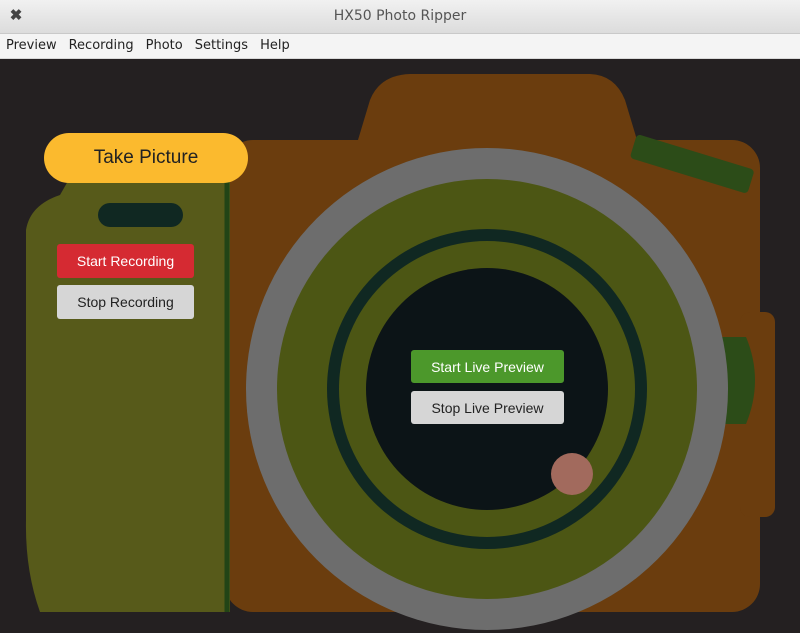 Image resolution: width=800 pixels, height=633 pixels. I want to click on menu-bar: Preview Recording Photo Settings Help, so click(400, 46).